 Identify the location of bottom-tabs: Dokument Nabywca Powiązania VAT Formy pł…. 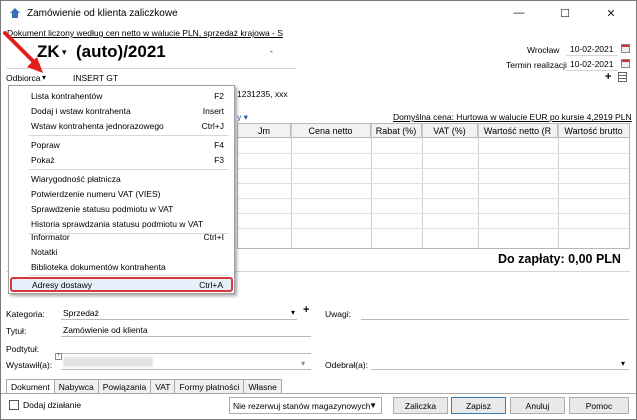
(144, 386).